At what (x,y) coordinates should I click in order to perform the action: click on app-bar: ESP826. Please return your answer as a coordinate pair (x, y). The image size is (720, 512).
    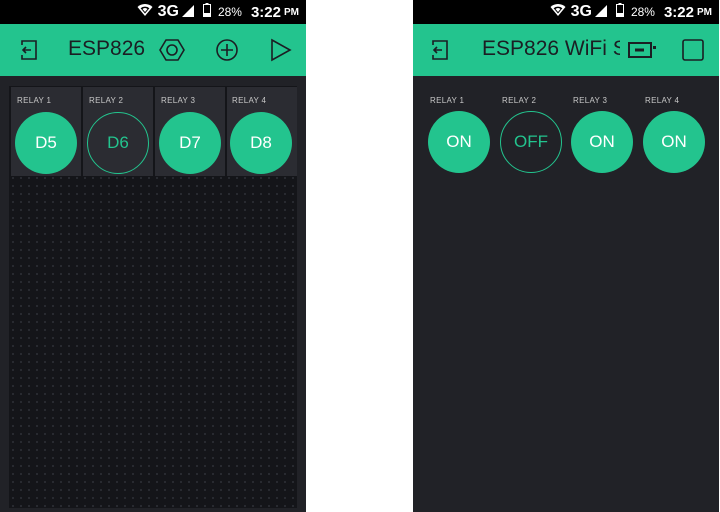
    Looking at the image, I should click on (153, 50).